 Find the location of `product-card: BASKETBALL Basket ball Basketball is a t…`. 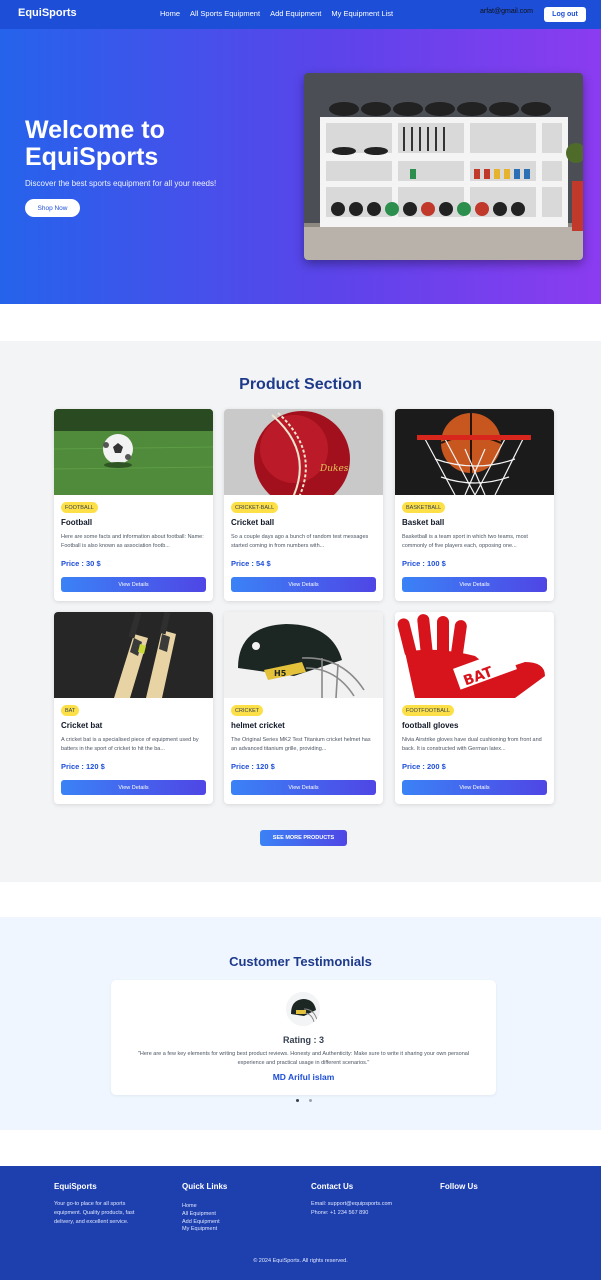

product-card: BASKETBALL Basket ball Basketball is a t… is located at coordinates (474, 505).